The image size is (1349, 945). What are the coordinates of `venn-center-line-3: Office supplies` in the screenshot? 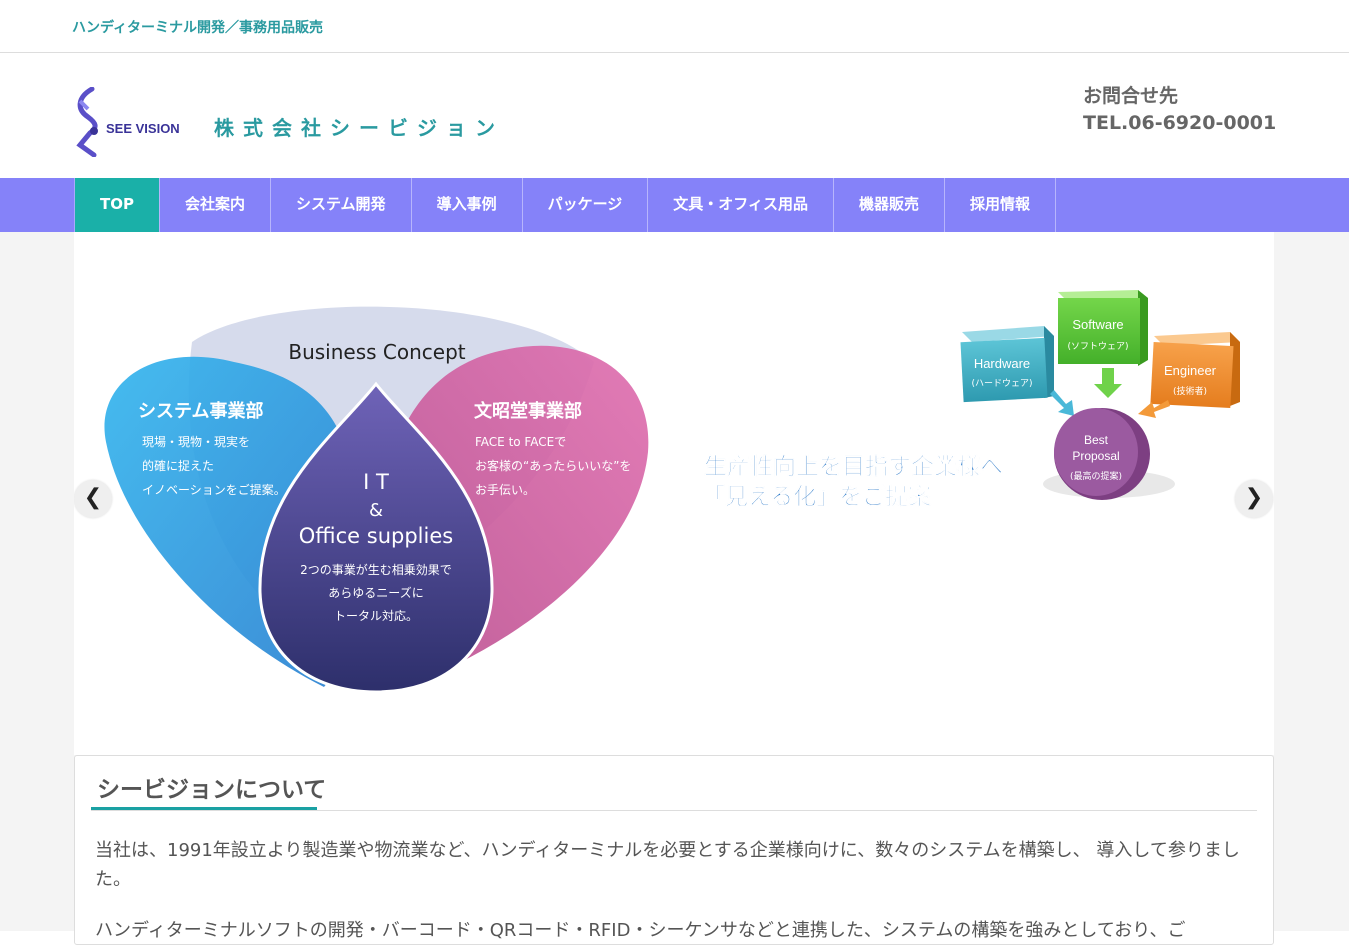 It's located at (376, 536).